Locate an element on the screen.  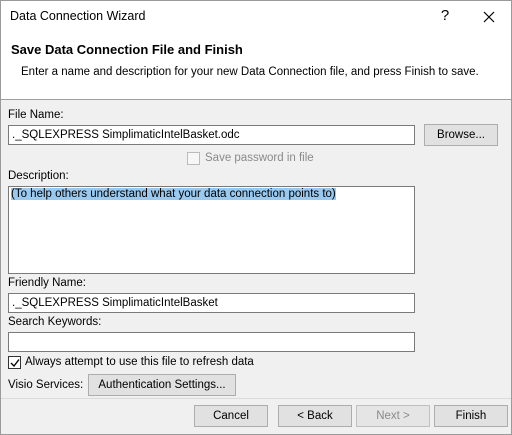
close-button is located at coordinates (489, 16).